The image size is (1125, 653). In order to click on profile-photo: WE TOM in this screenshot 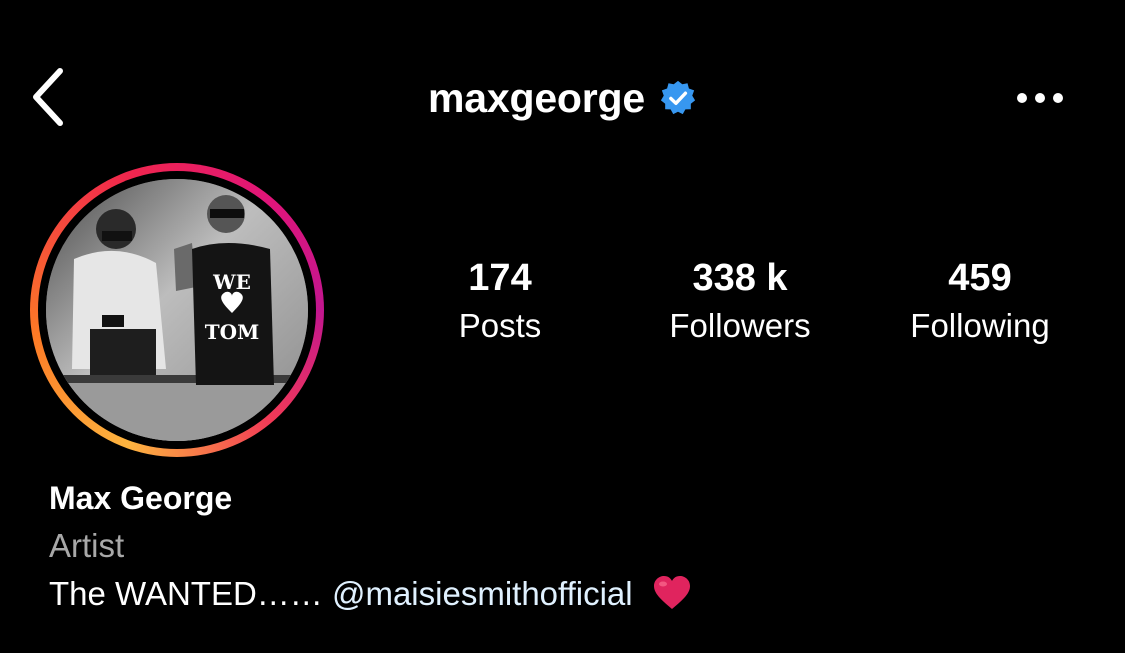, I will do `click(177, 310)`.